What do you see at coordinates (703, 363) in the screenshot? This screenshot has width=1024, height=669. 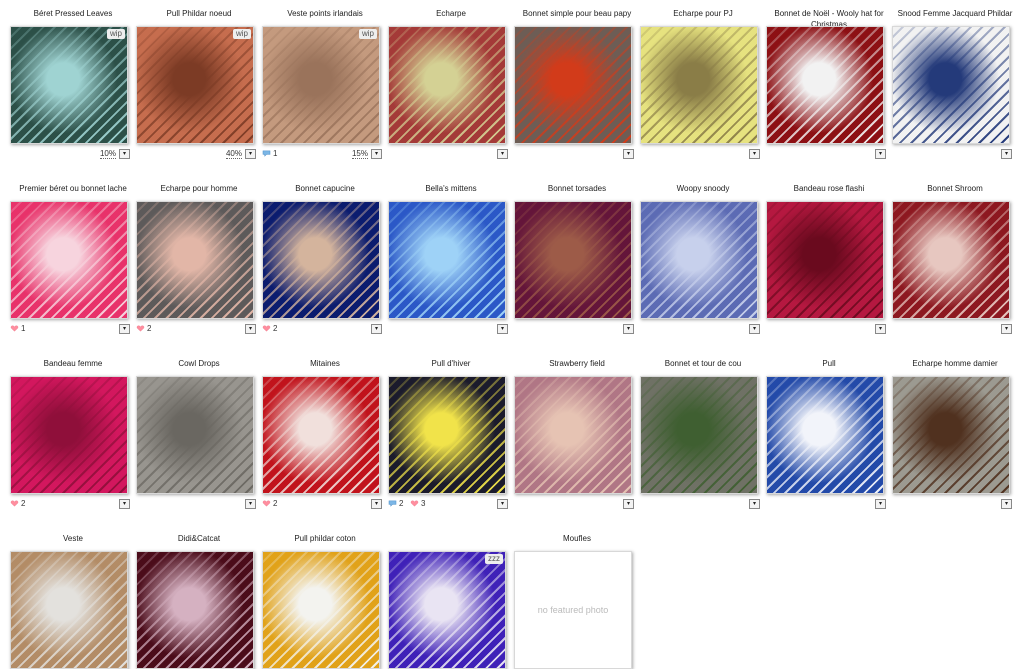 I see `project-title: Bonnet et tour de cou` at bounding box center [703, 363].